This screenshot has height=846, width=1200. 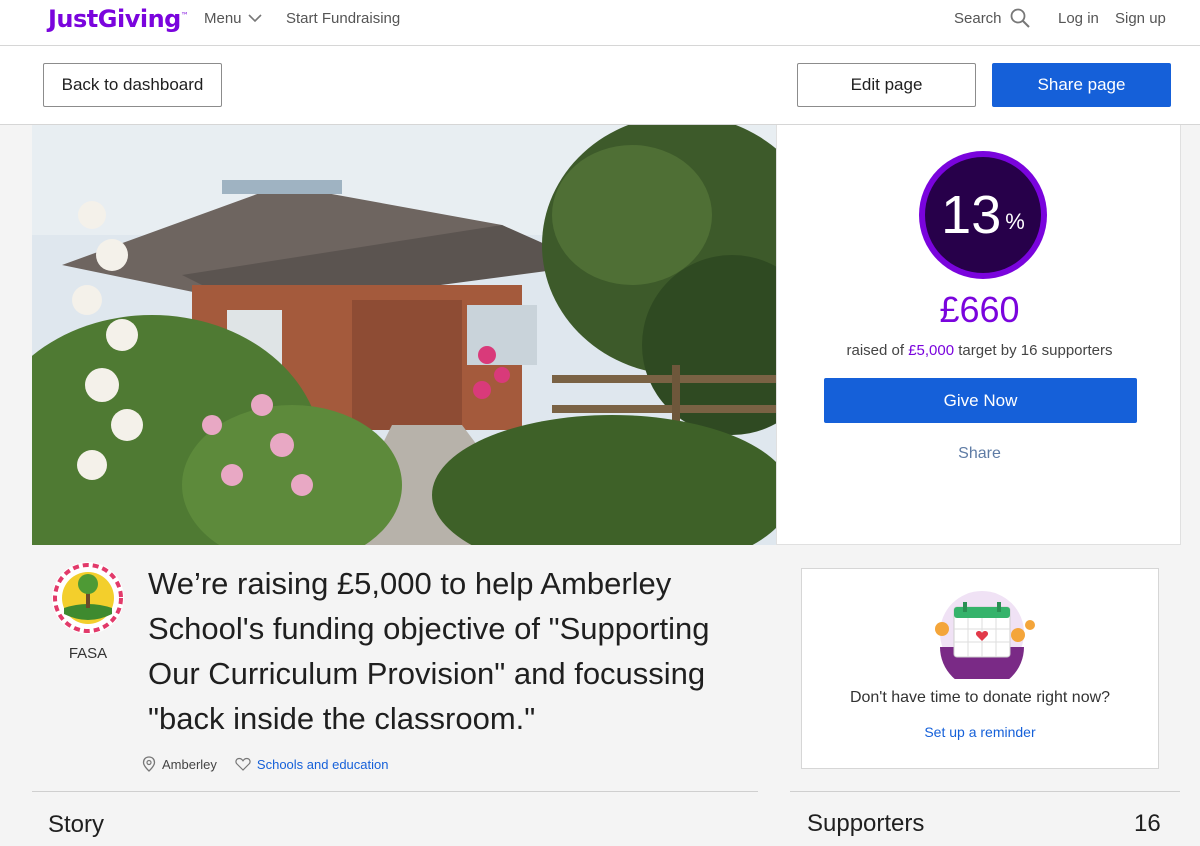 What do you see at coordinates (1140, 18) in the screenshot?
I see `signup-link: Sign up` at bounding box center [1140, 18].